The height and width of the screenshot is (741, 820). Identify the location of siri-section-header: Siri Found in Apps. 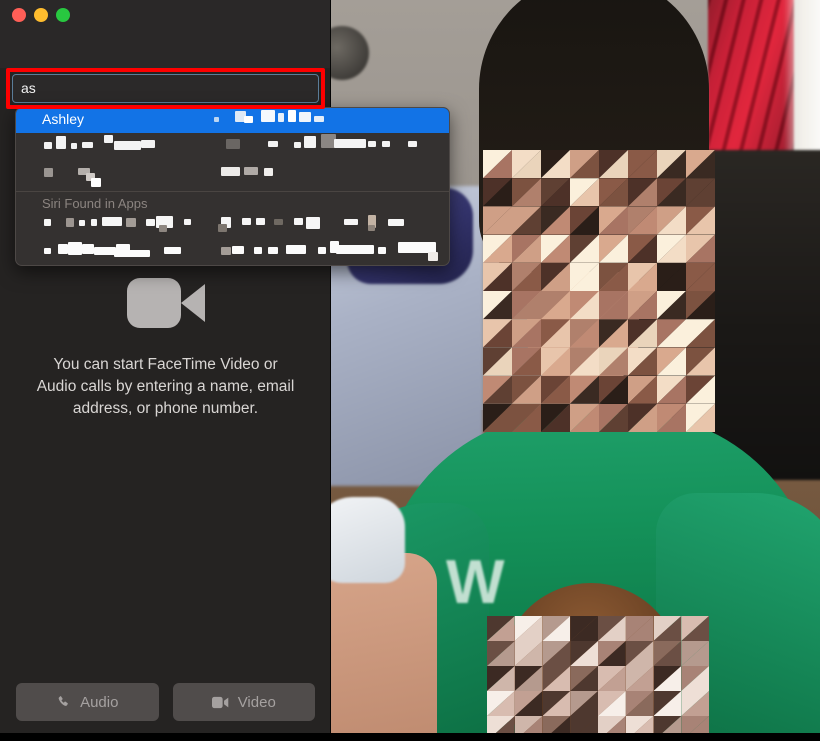
(95, 203).